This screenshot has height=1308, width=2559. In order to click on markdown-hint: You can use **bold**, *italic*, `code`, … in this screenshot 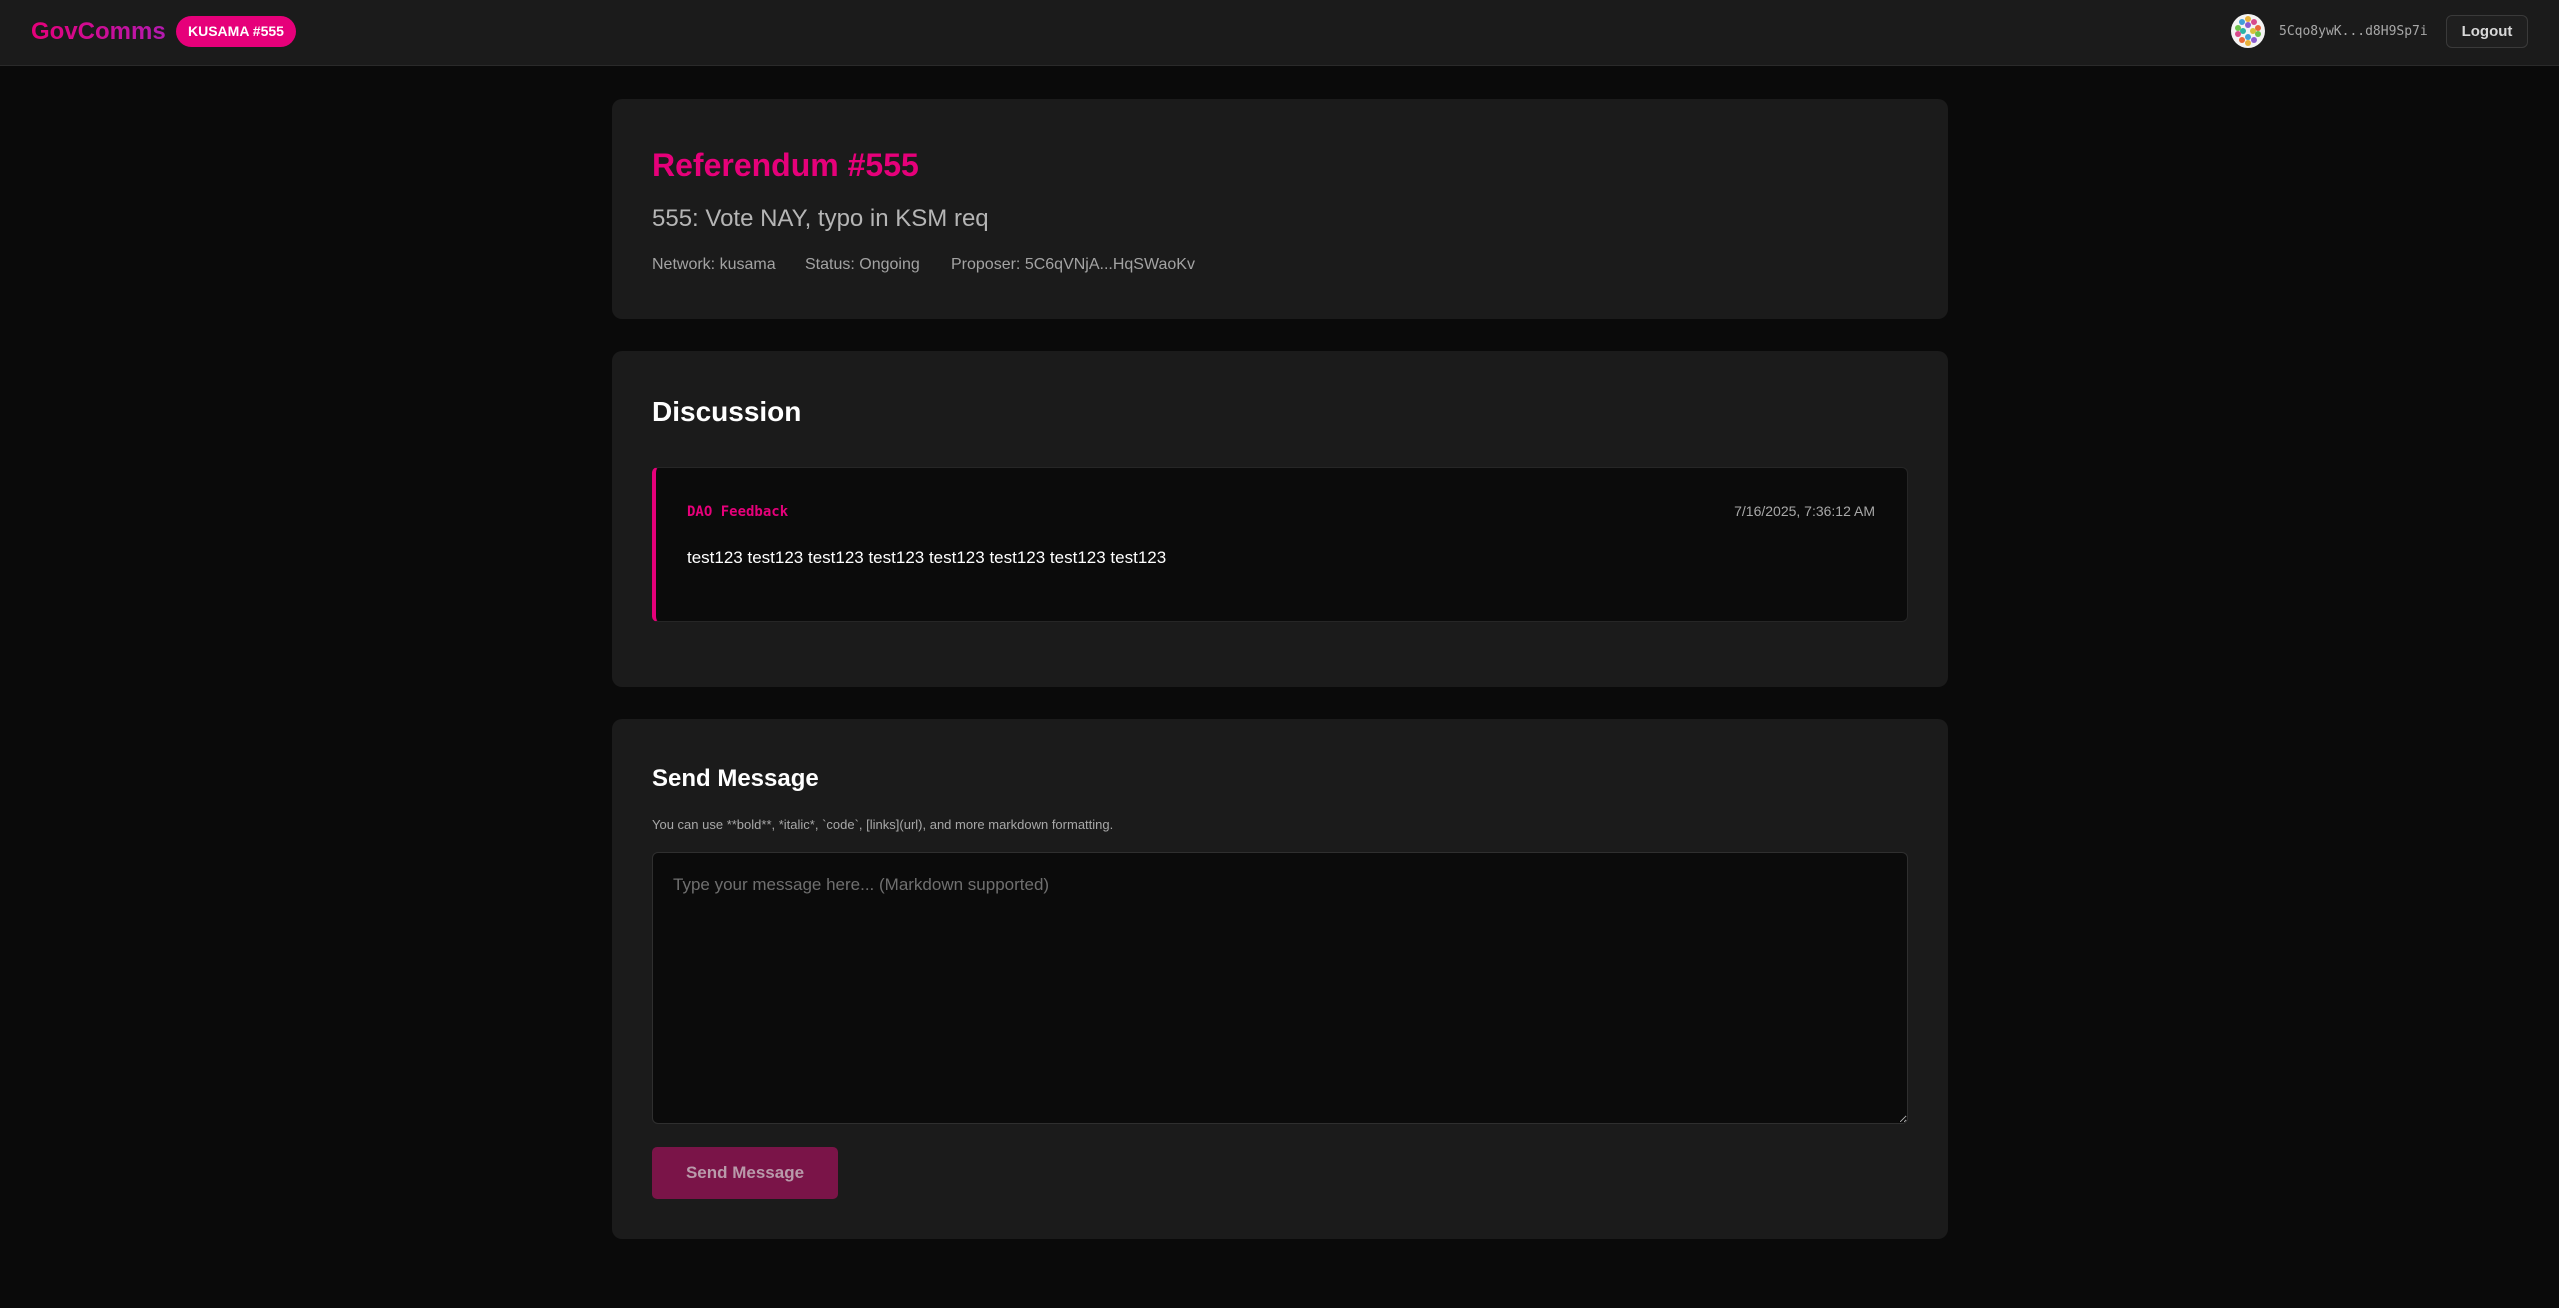, I will do `click(883, 824)`.